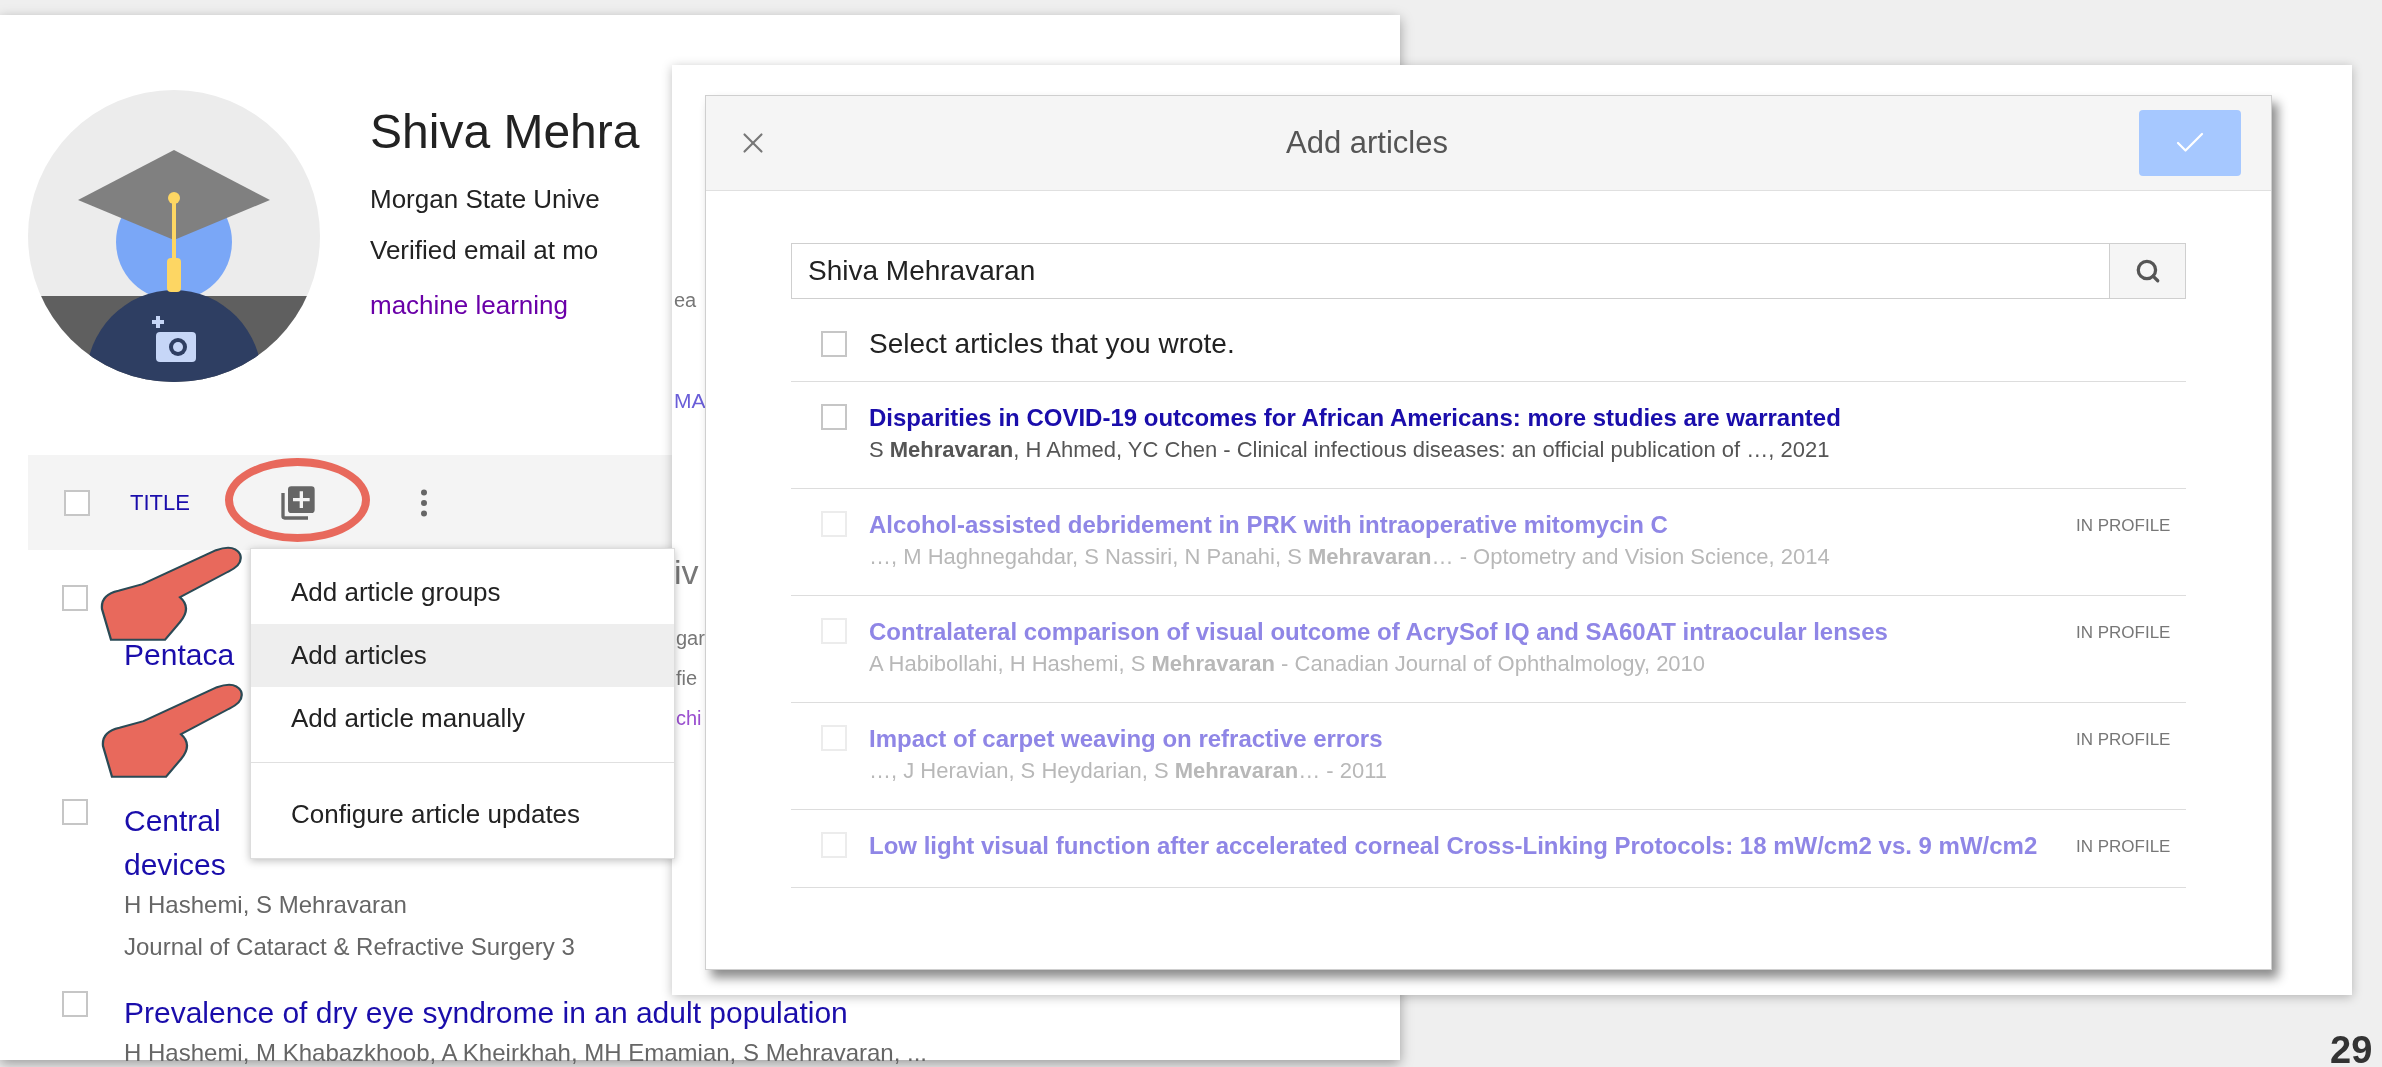 The width and height of the screenshot is (2382, 1067). Describe the element at coordinates (685, 300) in the screenshot. I see `partial-text: ea` at that location.